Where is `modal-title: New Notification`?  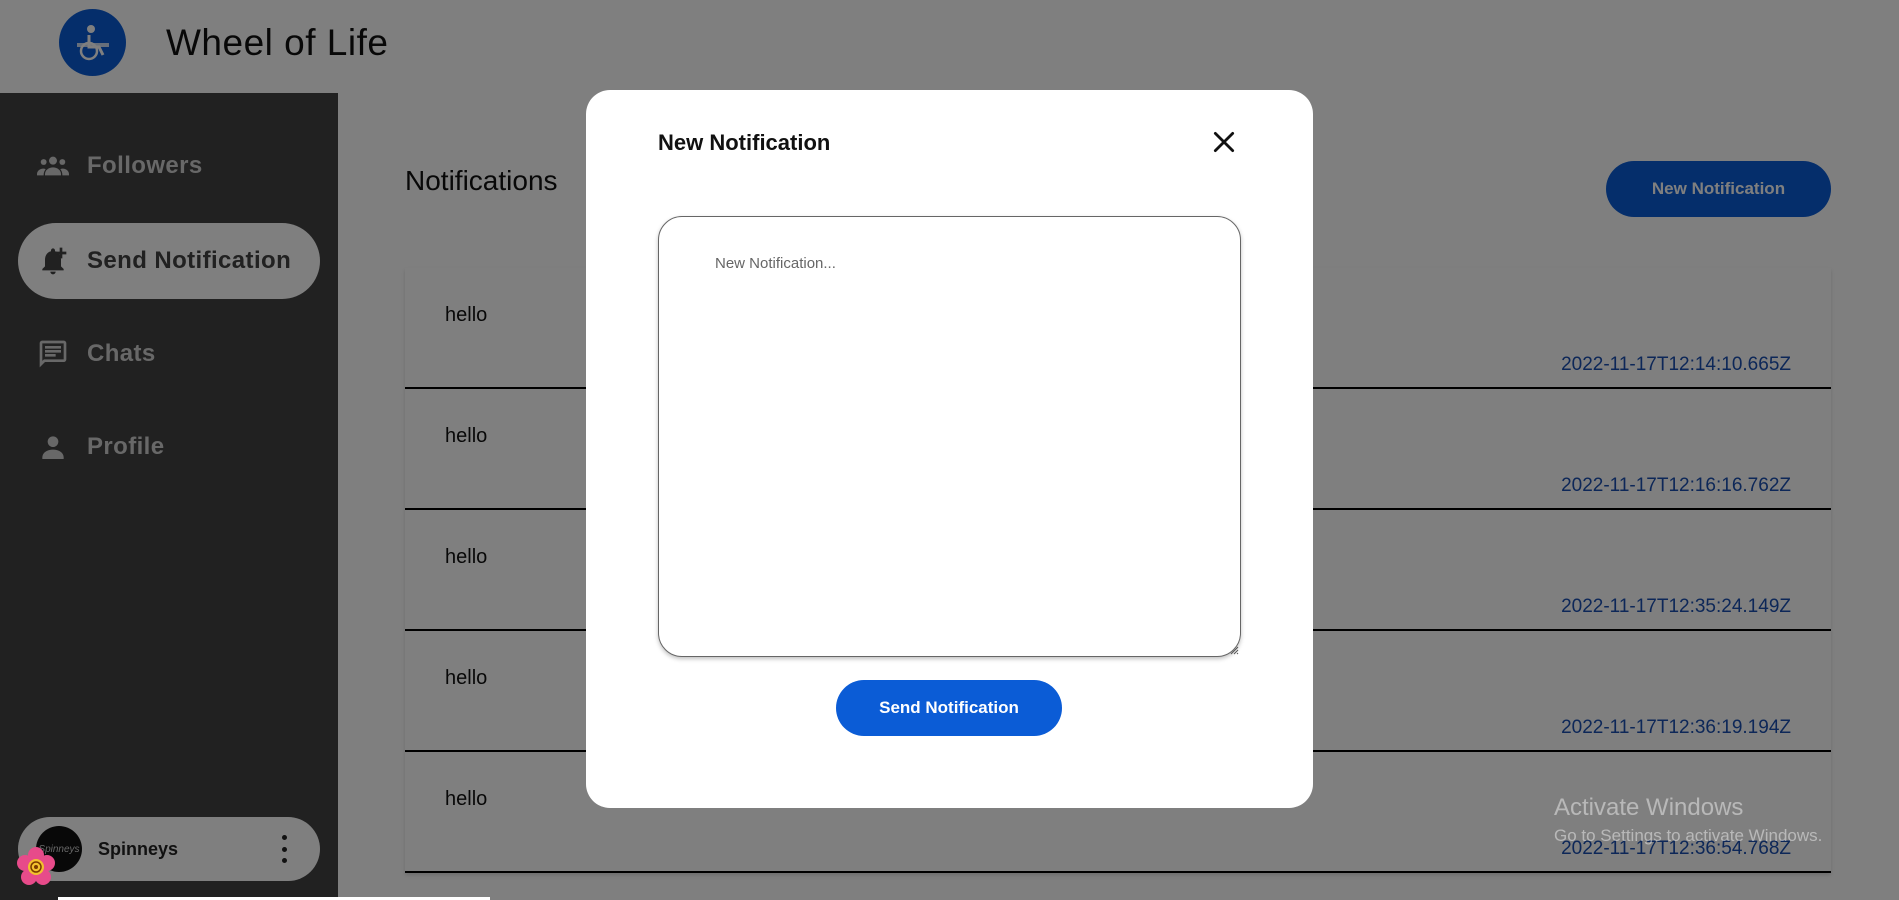 modal-title: New Notification is located at coordinates (744, 142).